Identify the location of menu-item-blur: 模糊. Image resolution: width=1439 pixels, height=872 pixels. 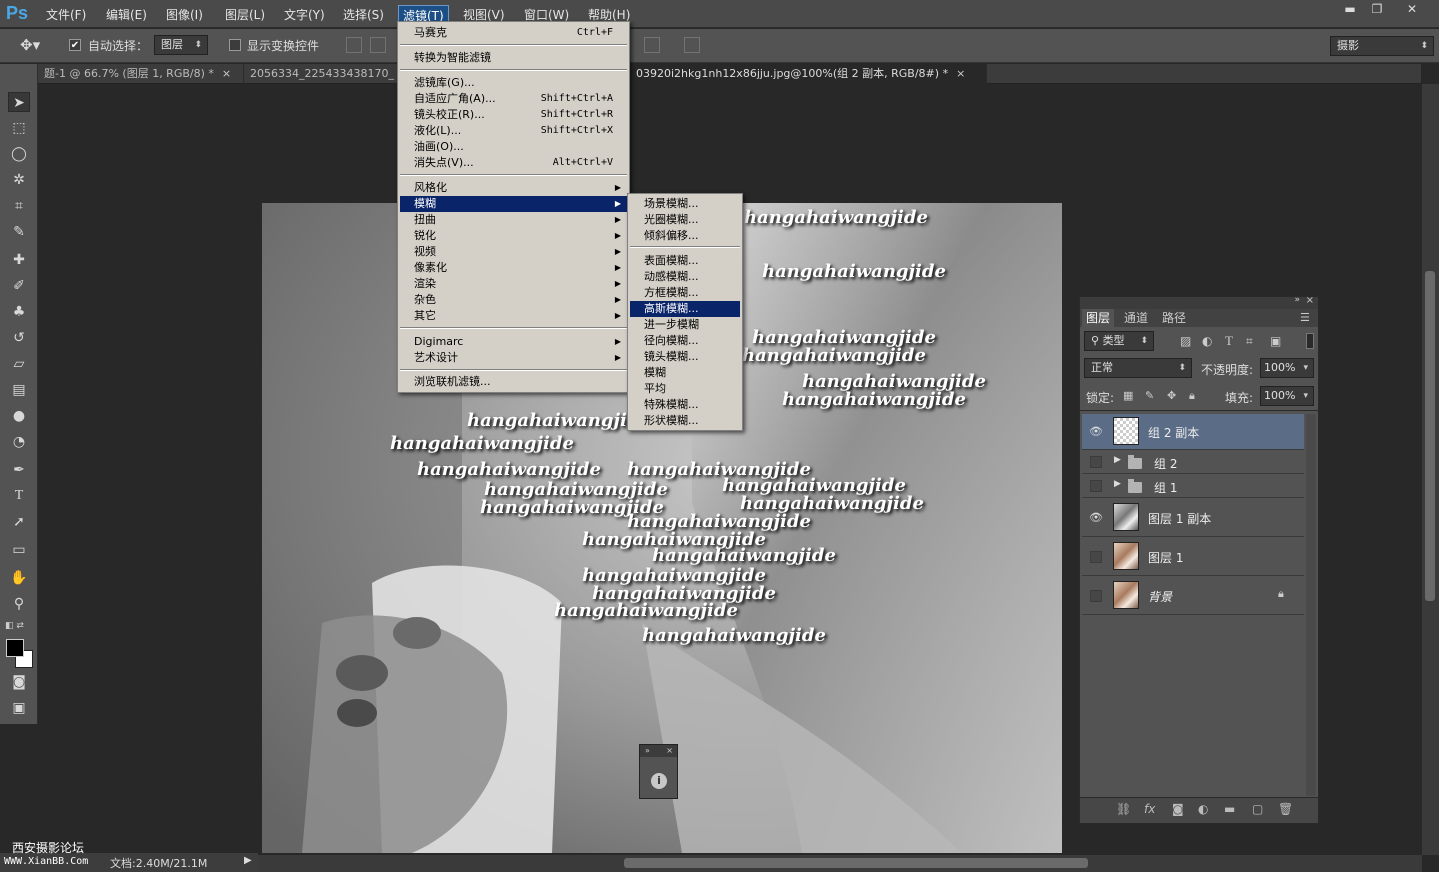
(685, 373).